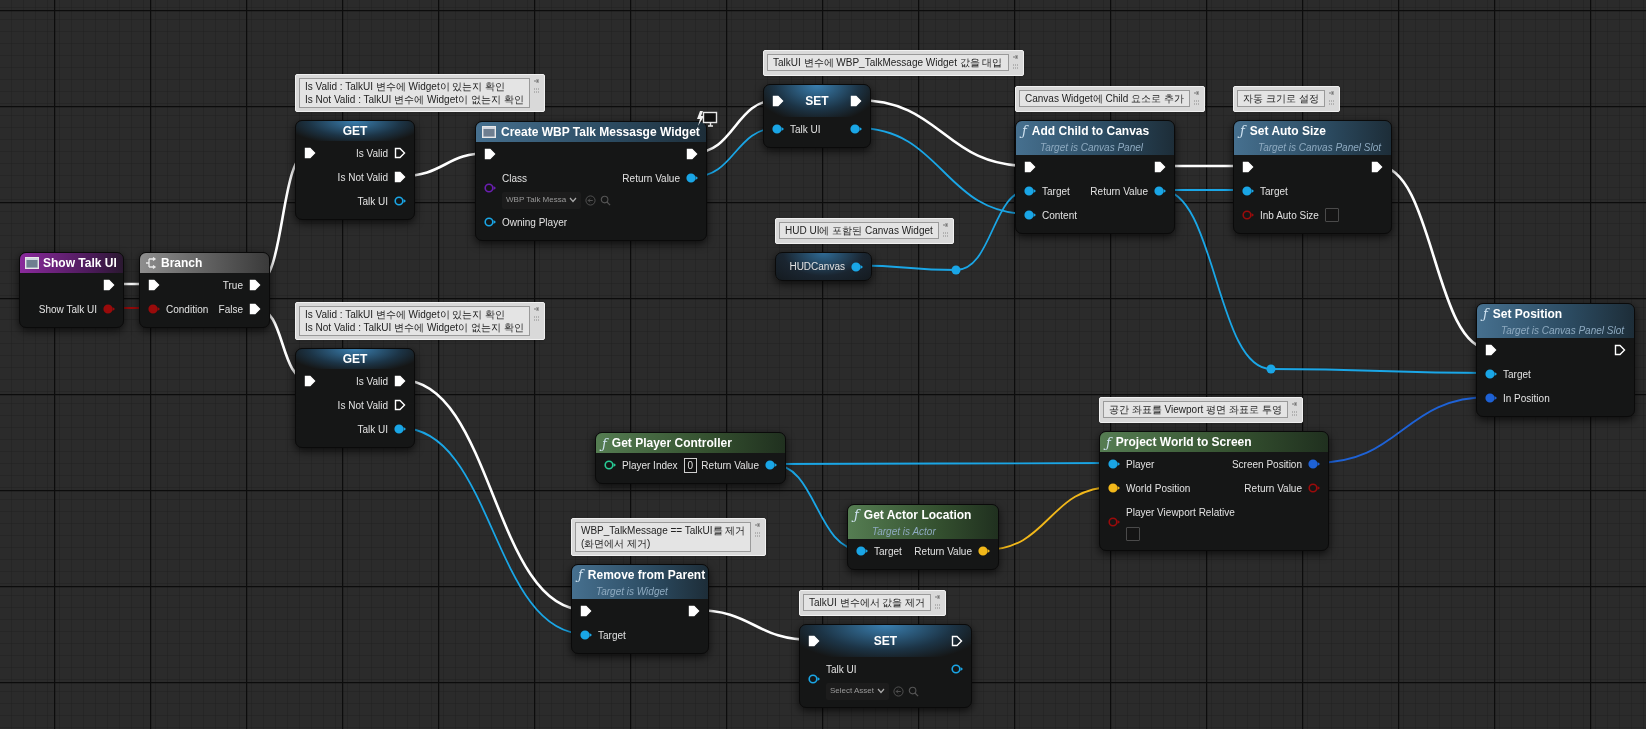  What do you see at coordinates (646, 575) in the screenshot?
I see `node-title: Remove from Parent` at bounding box center [646, 575].